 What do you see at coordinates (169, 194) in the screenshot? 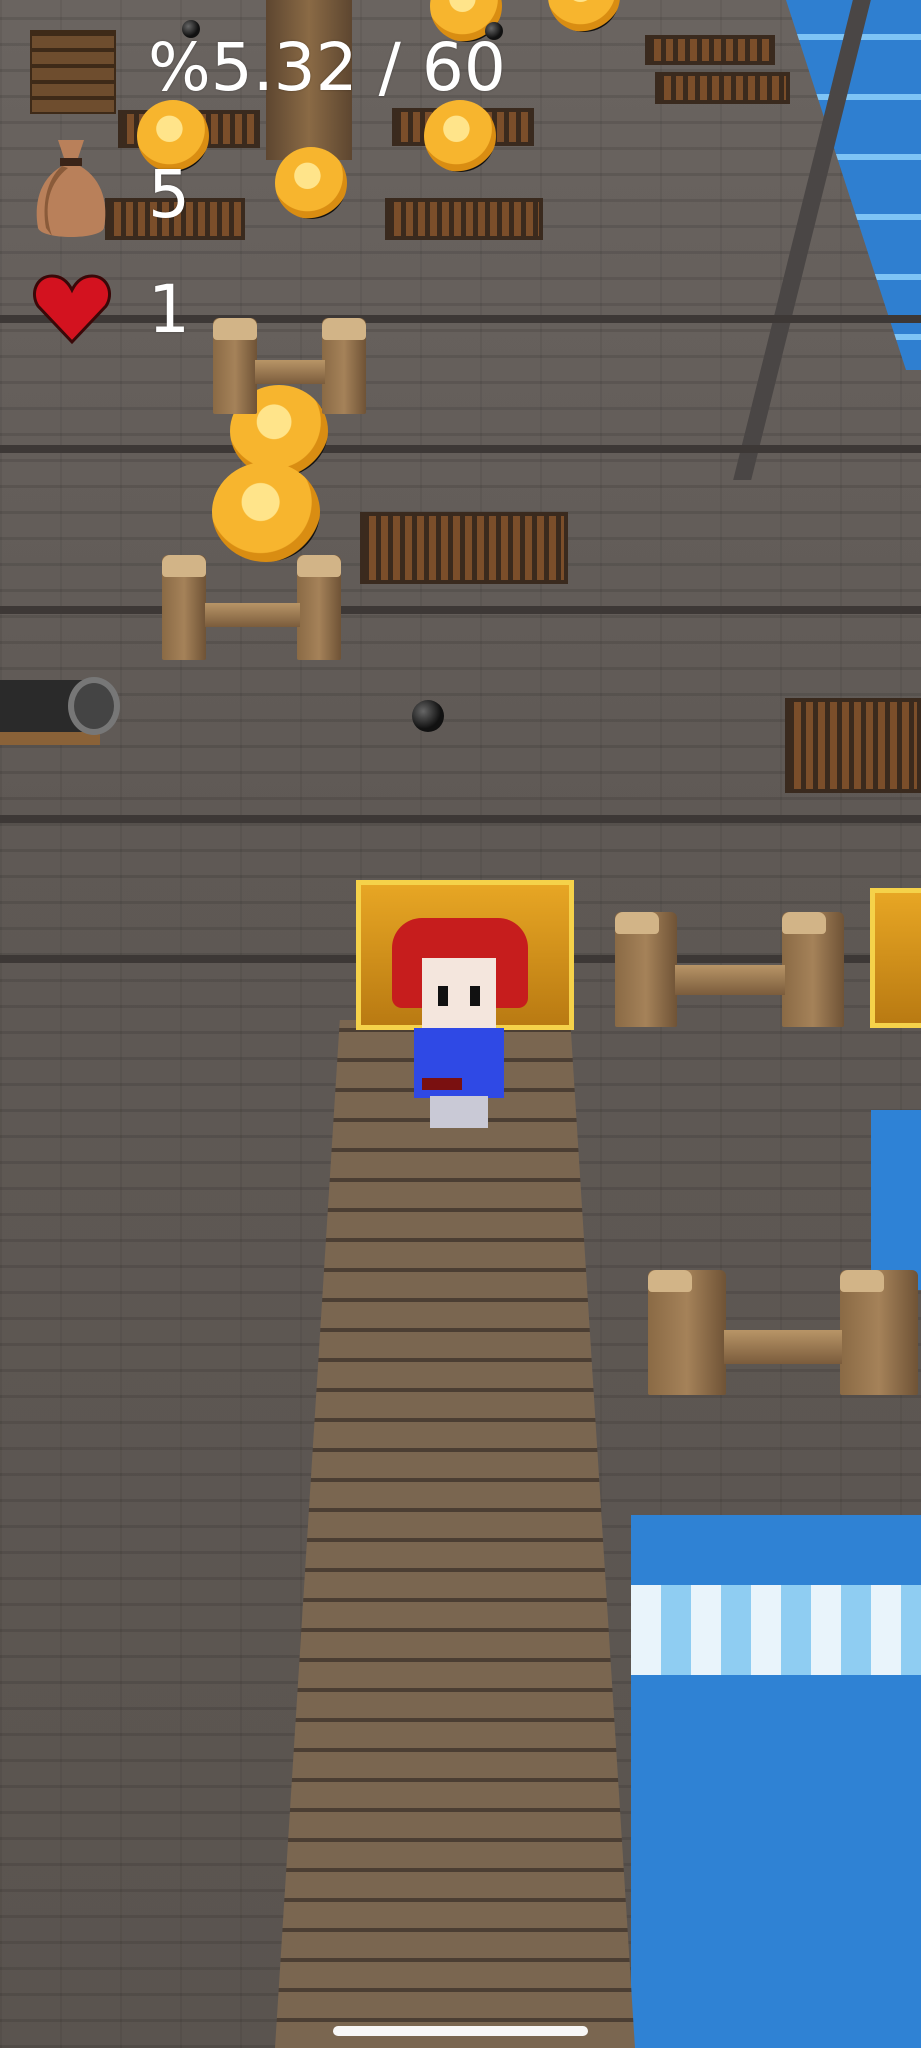
I see `coin-counter: 5` at bounding box center [169, 194].